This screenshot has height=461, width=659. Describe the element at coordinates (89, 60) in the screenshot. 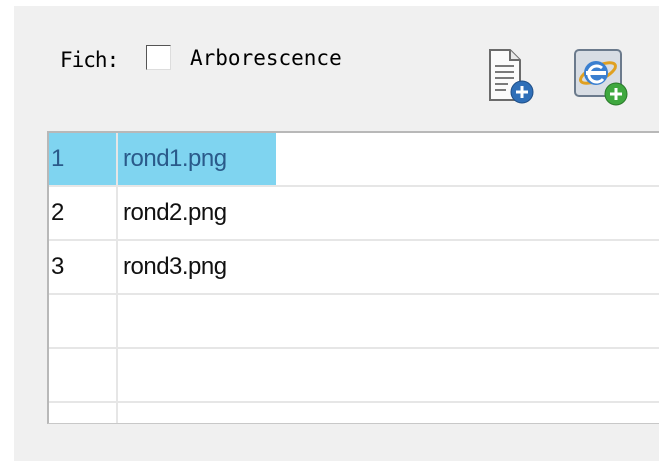

I see `fich-label: Fich:` at that location.